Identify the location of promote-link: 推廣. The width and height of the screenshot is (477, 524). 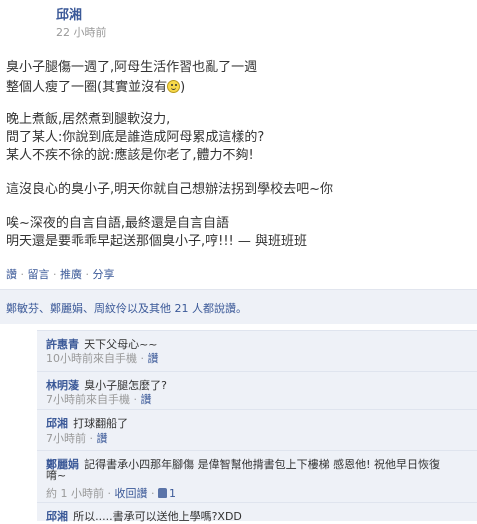
(71, 274).